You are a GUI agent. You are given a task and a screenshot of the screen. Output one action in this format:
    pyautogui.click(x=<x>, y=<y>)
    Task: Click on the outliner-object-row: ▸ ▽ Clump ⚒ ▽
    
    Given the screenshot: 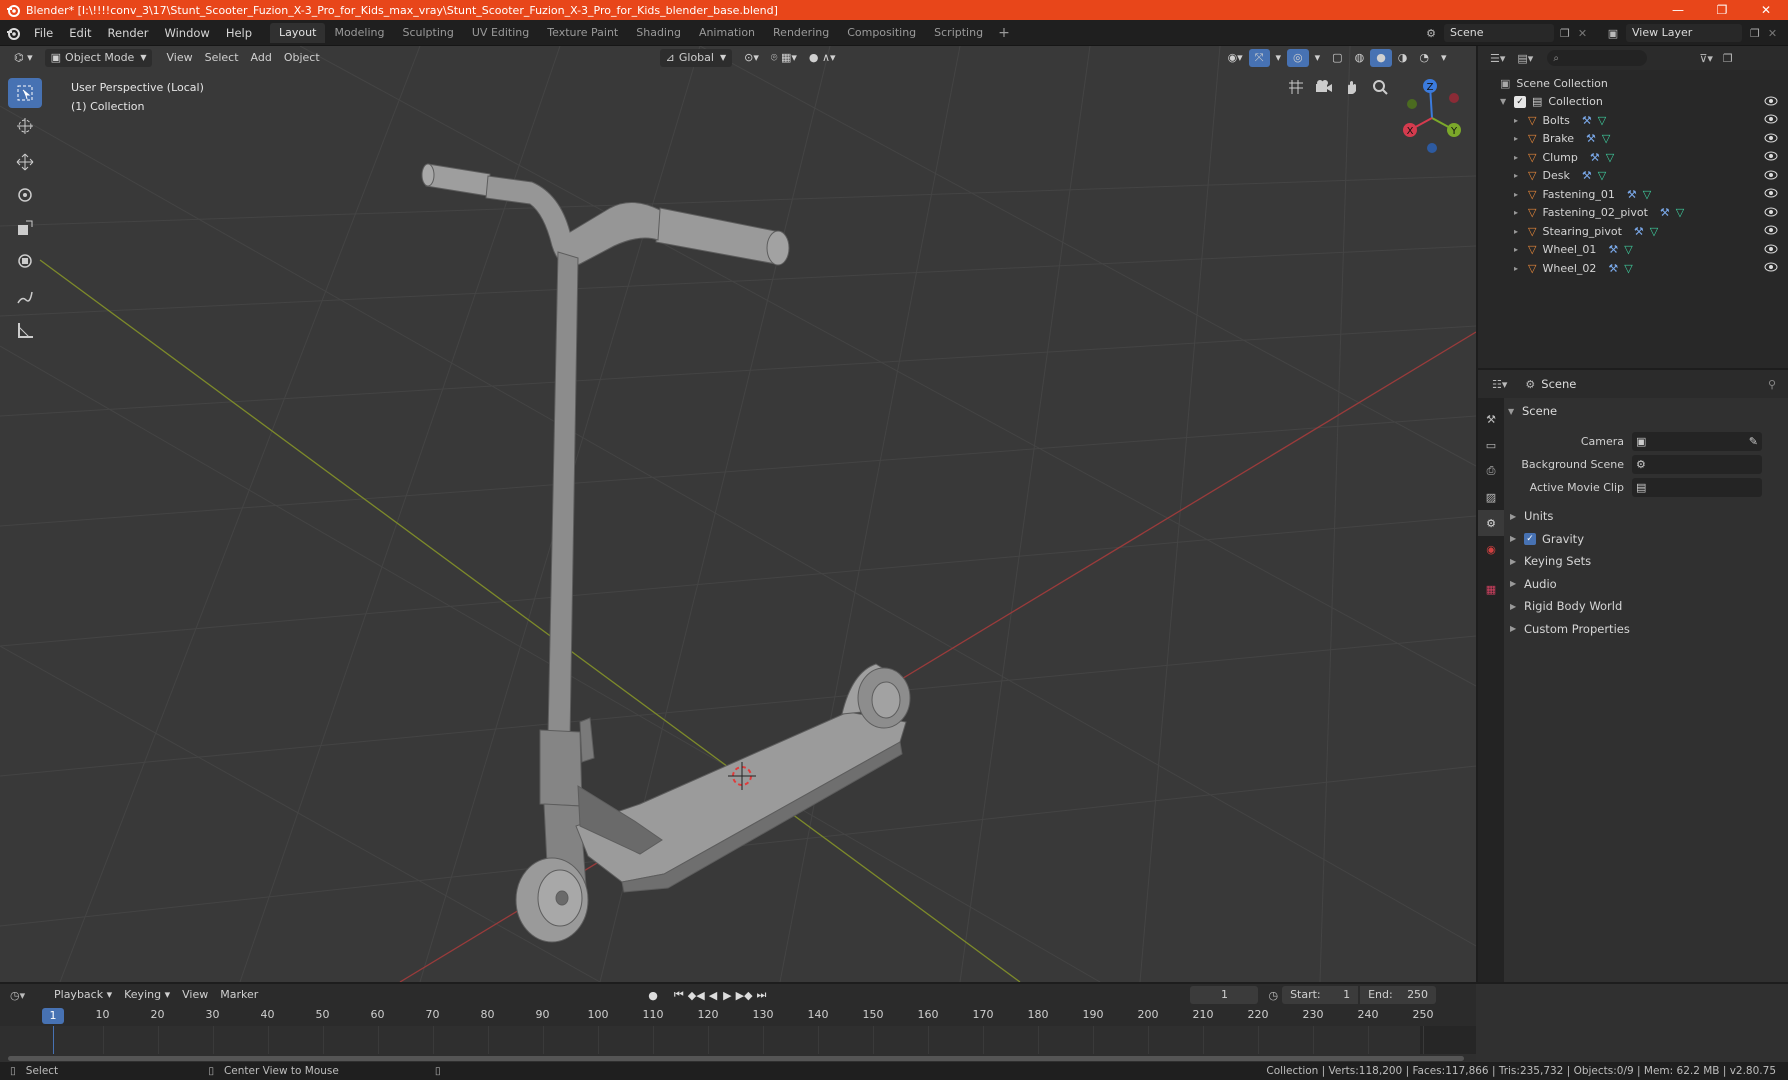 What is the action you would take?
    pyautogui.click(x=1633, y=157)
    